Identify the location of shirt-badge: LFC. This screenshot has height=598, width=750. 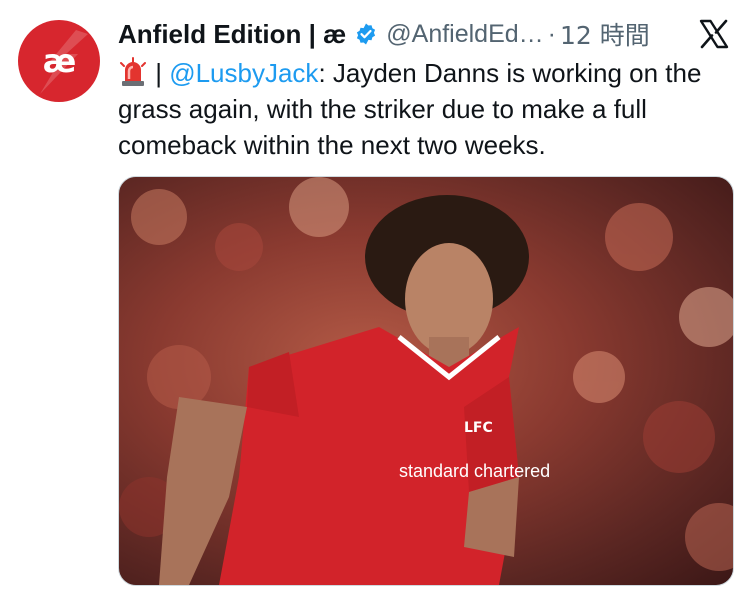
(478, 428).